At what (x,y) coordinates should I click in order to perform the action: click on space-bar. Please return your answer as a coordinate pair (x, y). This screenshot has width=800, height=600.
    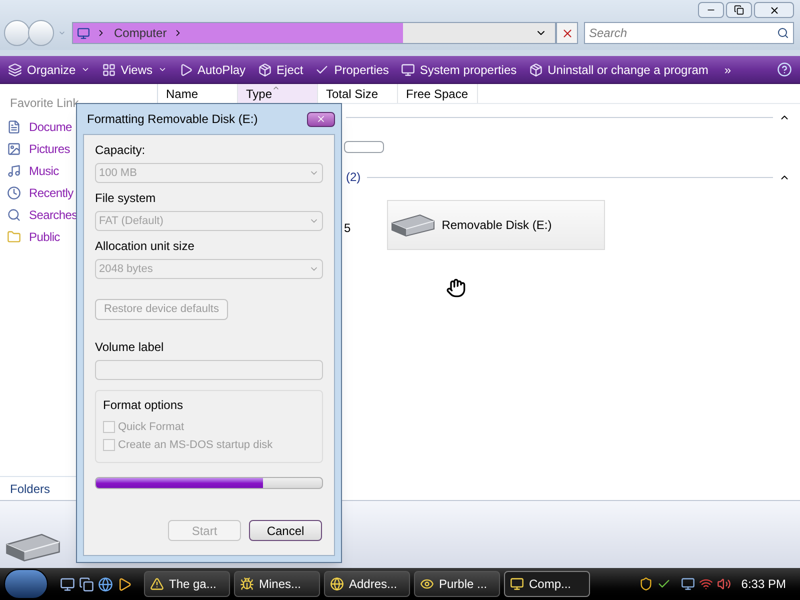
    Looking at the image, I should click on (364, 147).